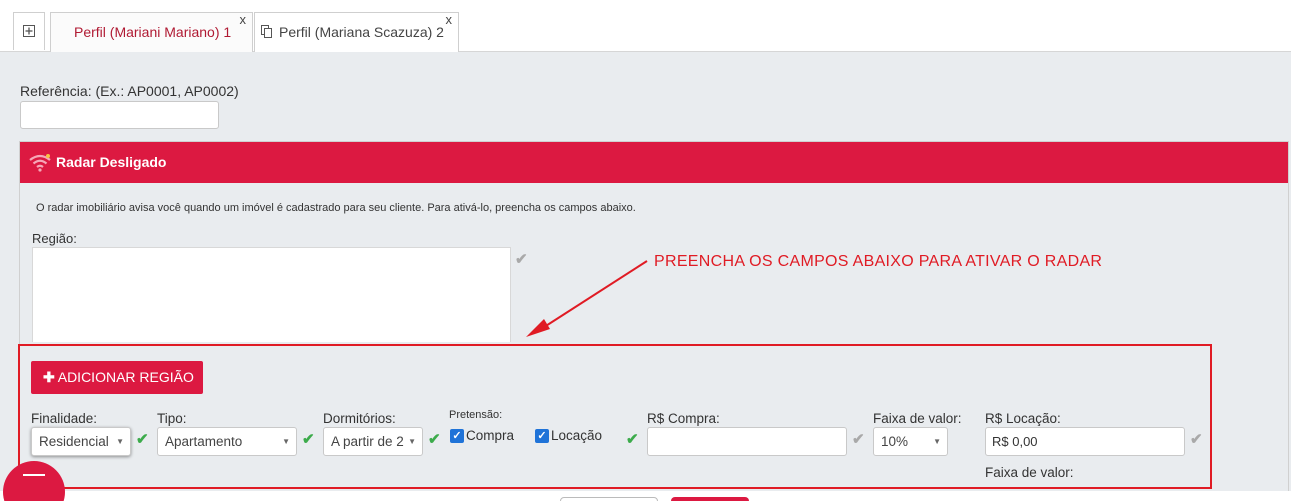  What do you see at coordinates (367, 441) in the screenshot?
I see `dormitorios-value: A partir de 2` at bounding box center [367, 441].